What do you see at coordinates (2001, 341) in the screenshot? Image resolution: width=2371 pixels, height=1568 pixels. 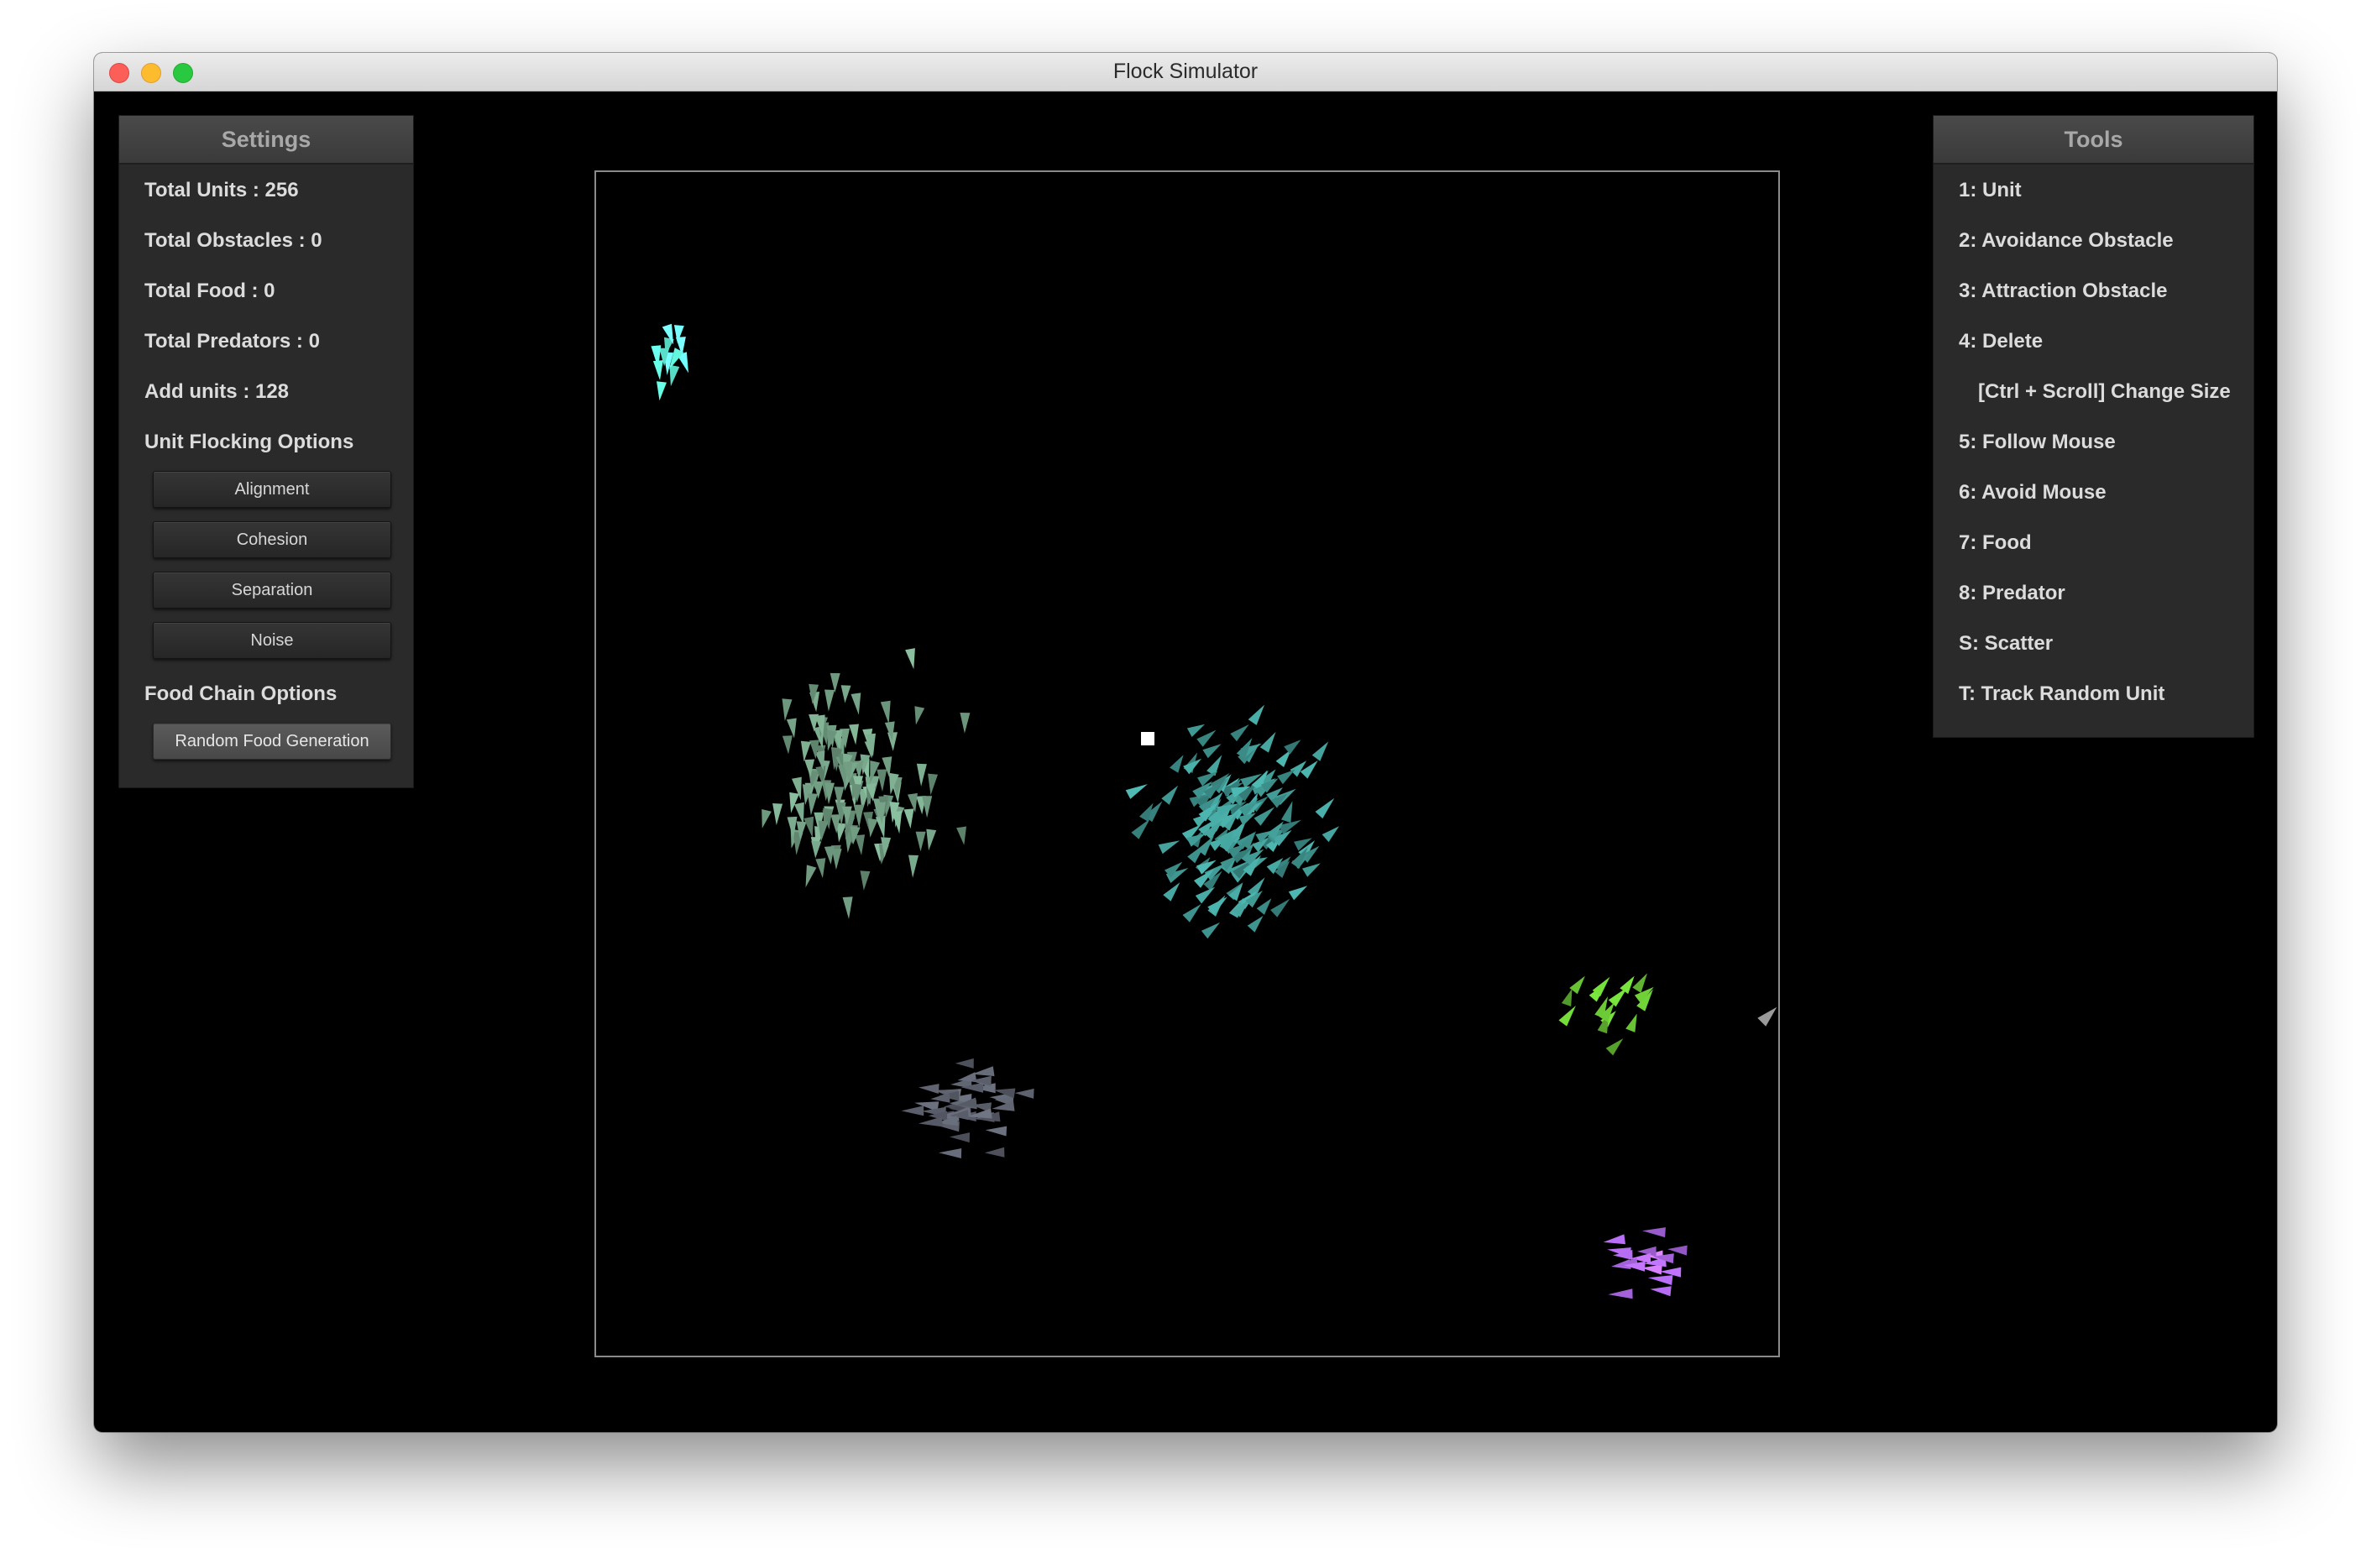 I see `tool-delete: 4: Delete` at bounding box center [2001, 341].